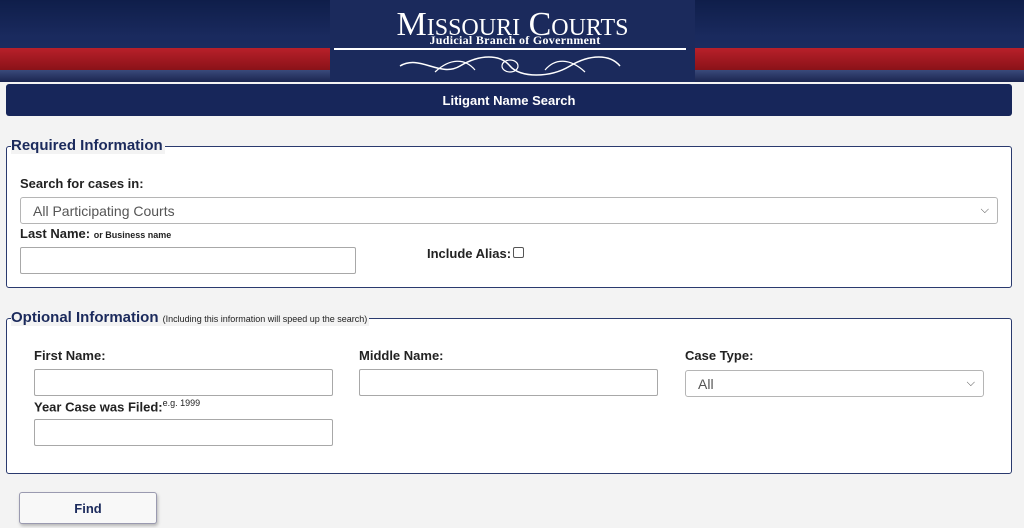 This screenshot has width=1024, height=528. What do you see at coordinates (706, 383) in the screenshot?
I see `case-type-value: All` at bounding box center [706, 383].